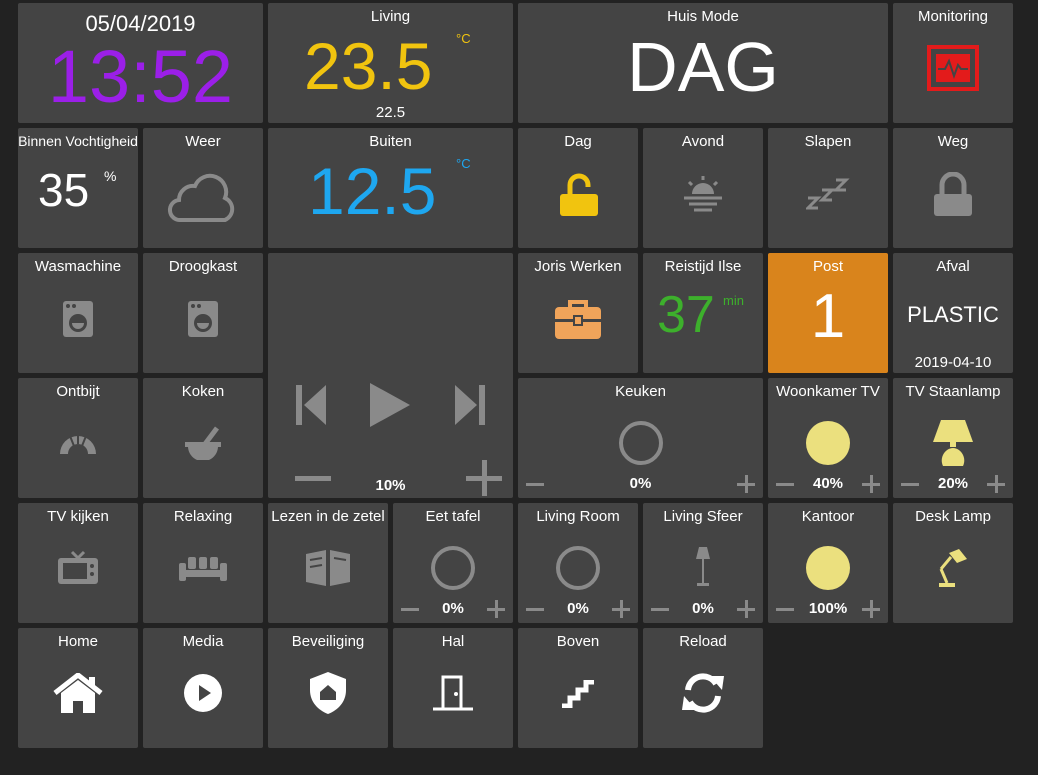  What do you see at coordinates (703, 688) in the screenshot?
I see `nav-reload-tile: Reload` at bounding box center [703, 688].